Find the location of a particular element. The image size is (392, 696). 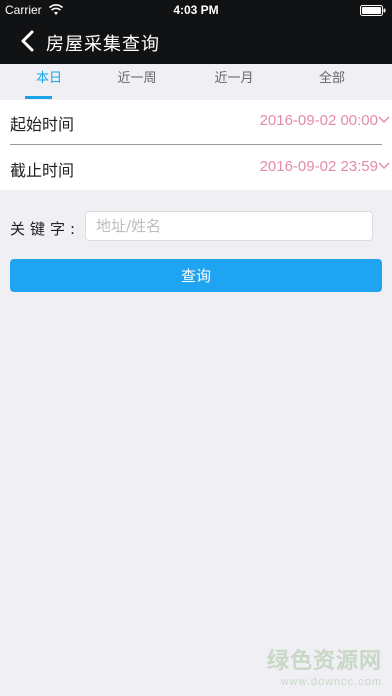

divider is located at coordinates (196, 144).